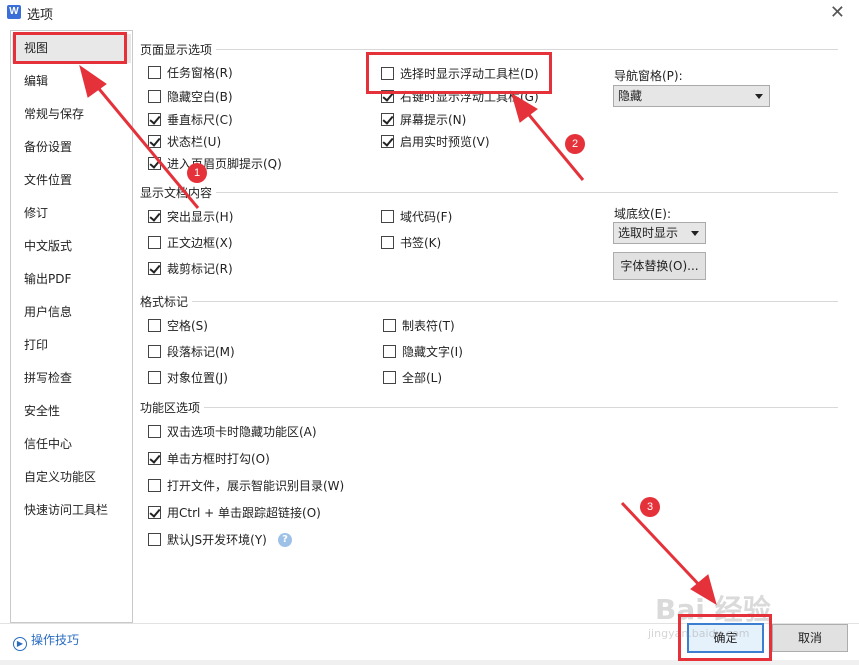 This screenshot has width=859, height=665. I want to click on step-badge-3: 3, so click(650, 507).